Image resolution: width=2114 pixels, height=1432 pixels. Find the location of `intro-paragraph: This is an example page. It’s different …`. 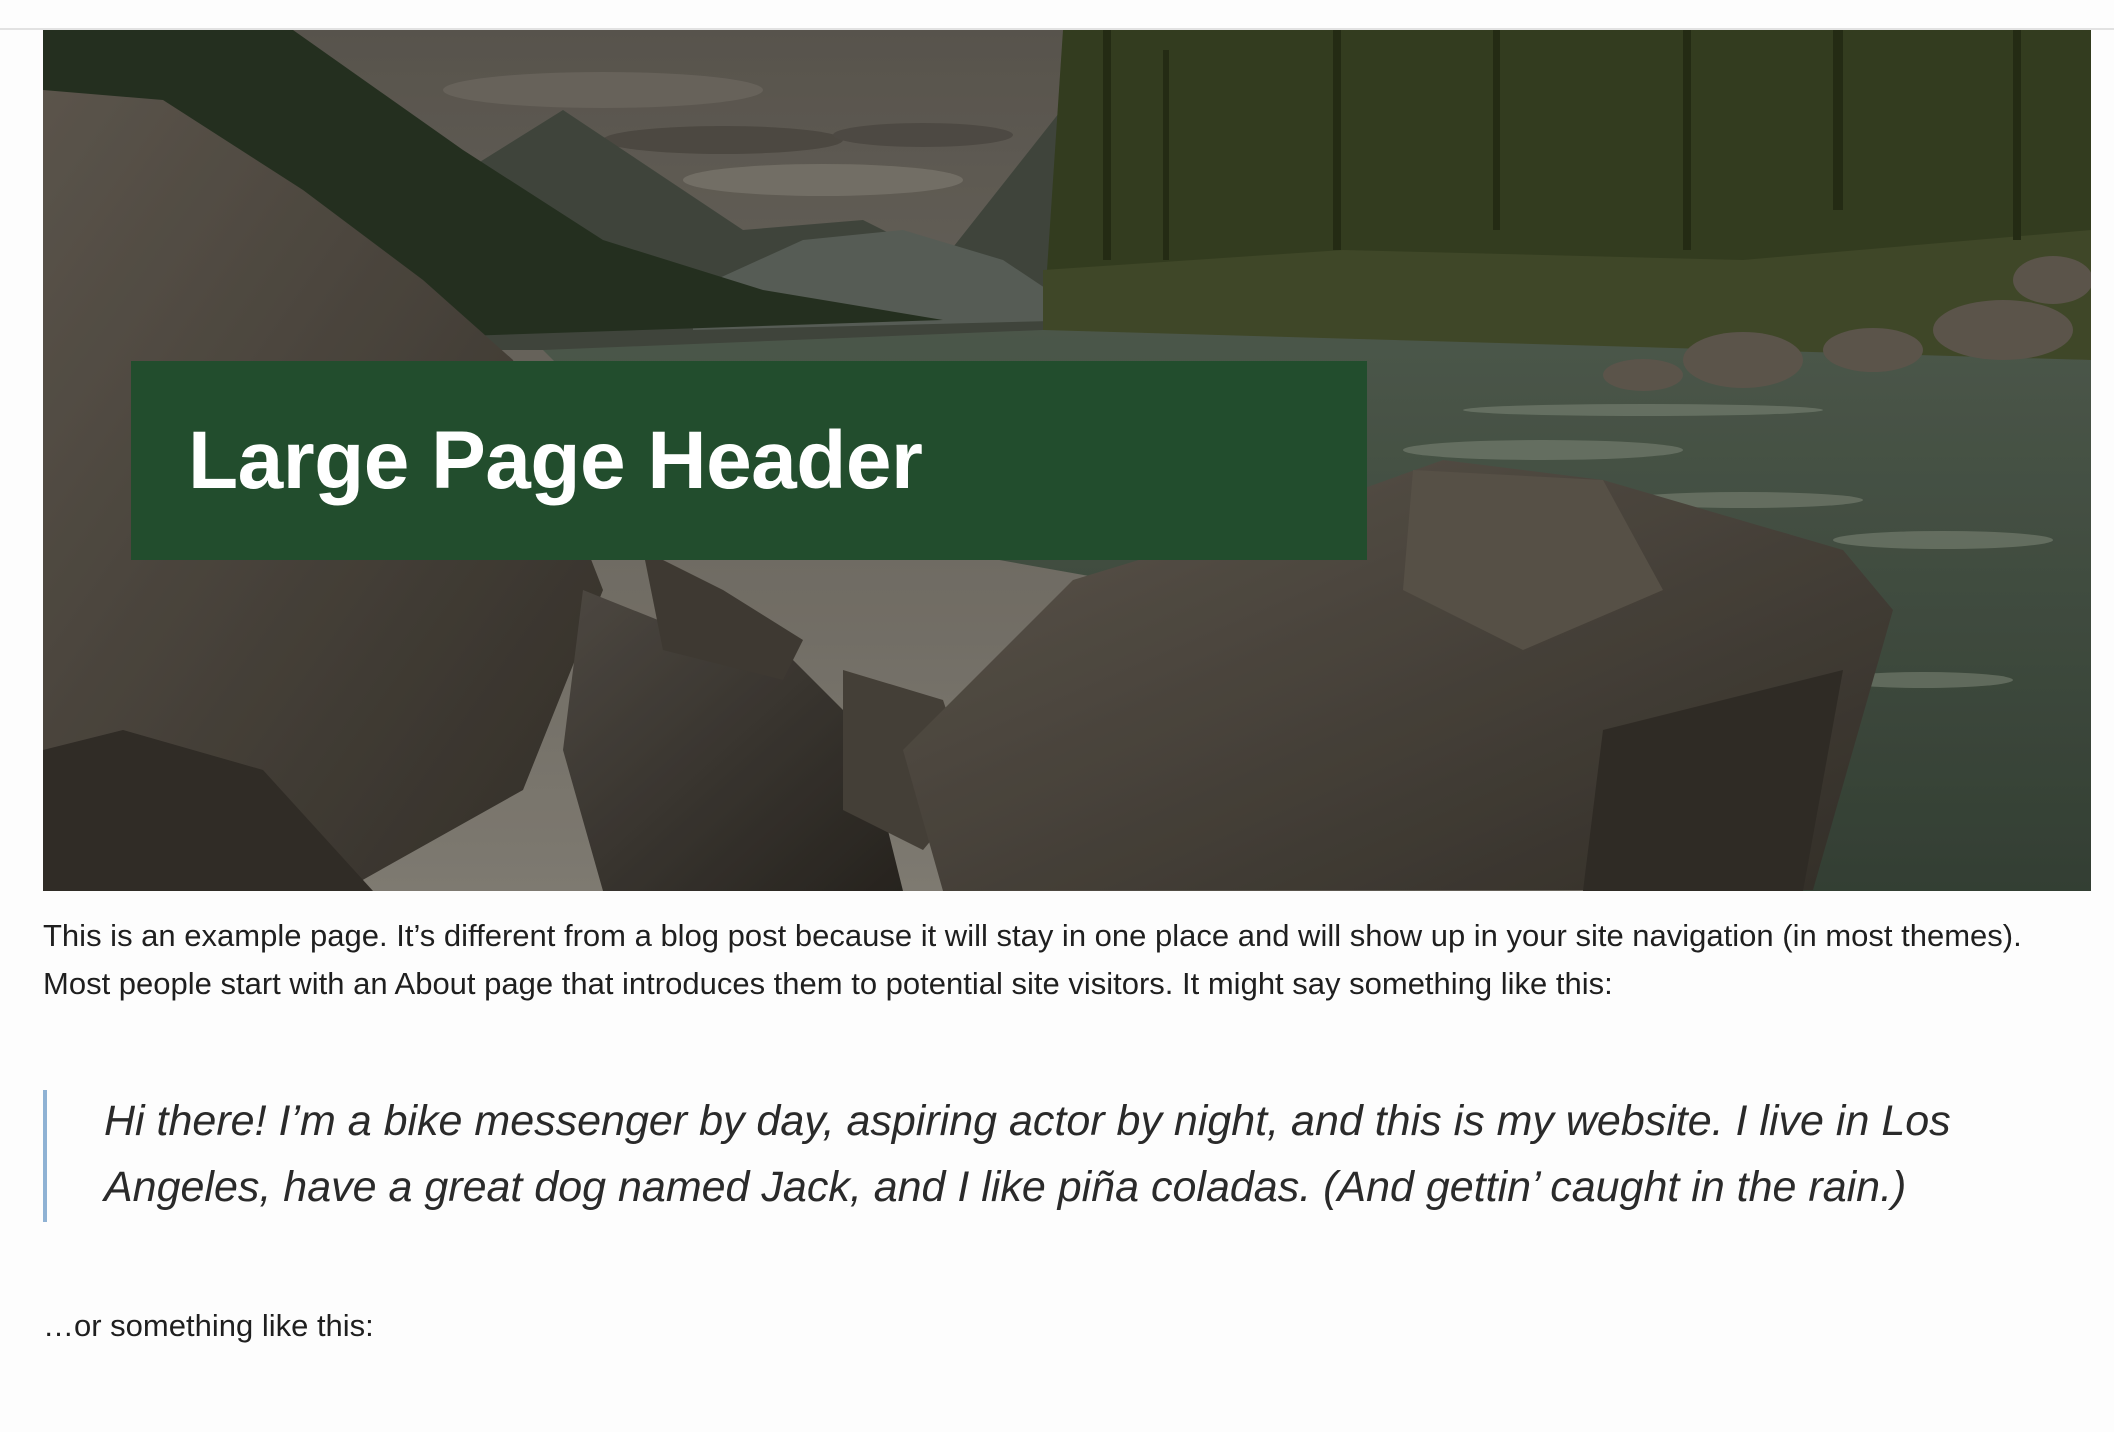

intro-paragraph: This is an example page. It’s different … is located at coordinates (1032, 959).